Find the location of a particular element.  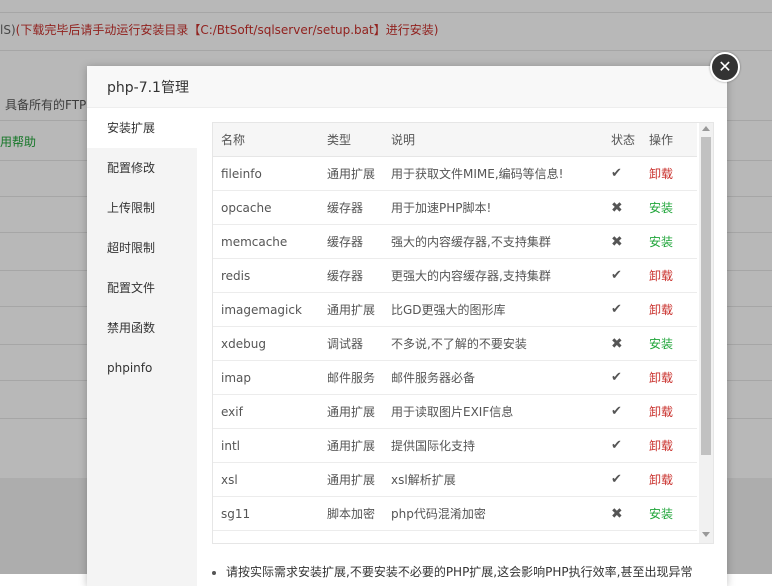

extension-description: 邮件服务器必备 is located at coordinates (493, 377).